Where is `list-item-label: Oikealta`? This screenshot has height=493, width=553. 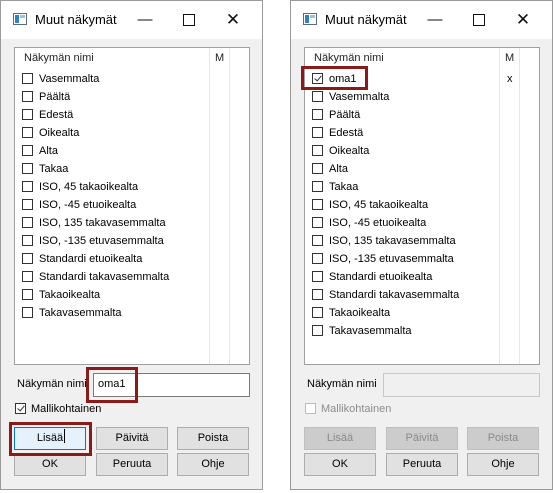
list-item-label: Oikealta is located at coordinates (349, 151).